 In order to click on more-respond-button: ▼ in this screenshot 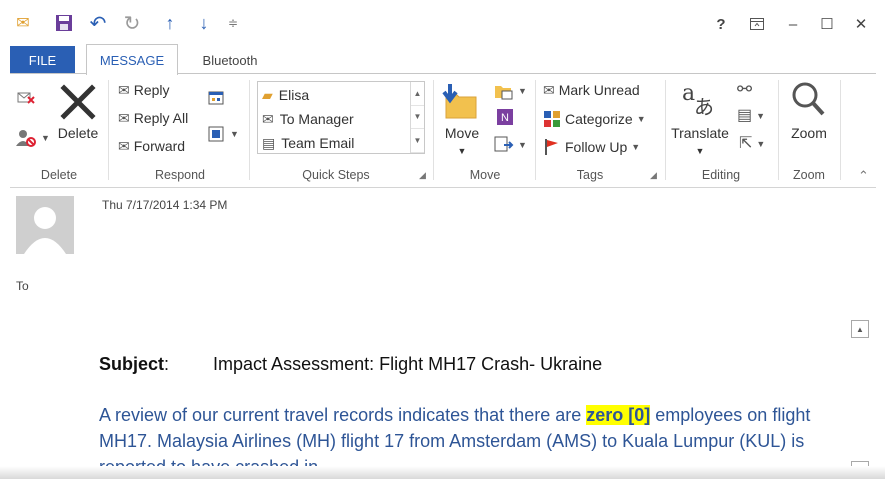, I will do `click(223, 134)`.